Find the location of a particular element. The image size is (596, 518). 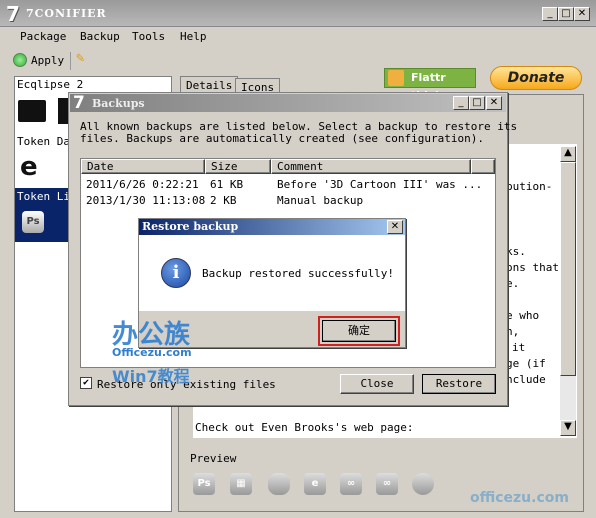

details-line: bution- is located at coordinates (529, 186).